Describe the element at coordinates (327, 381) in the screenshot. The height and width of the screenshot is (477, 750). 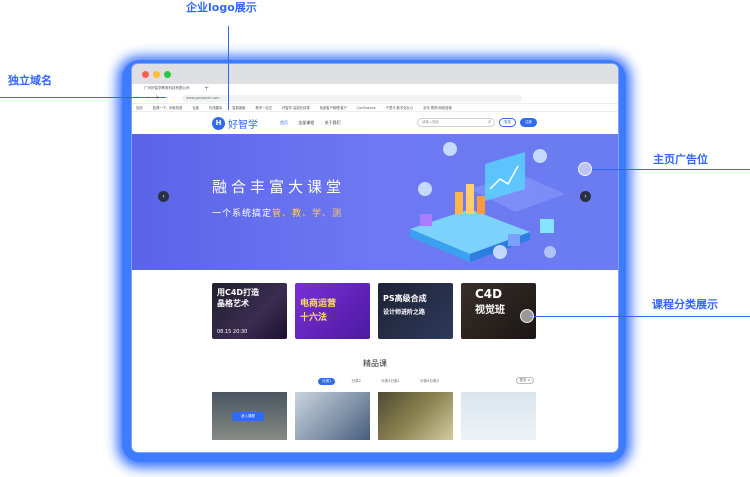
I see `filter-tab: 分类1` at that location.